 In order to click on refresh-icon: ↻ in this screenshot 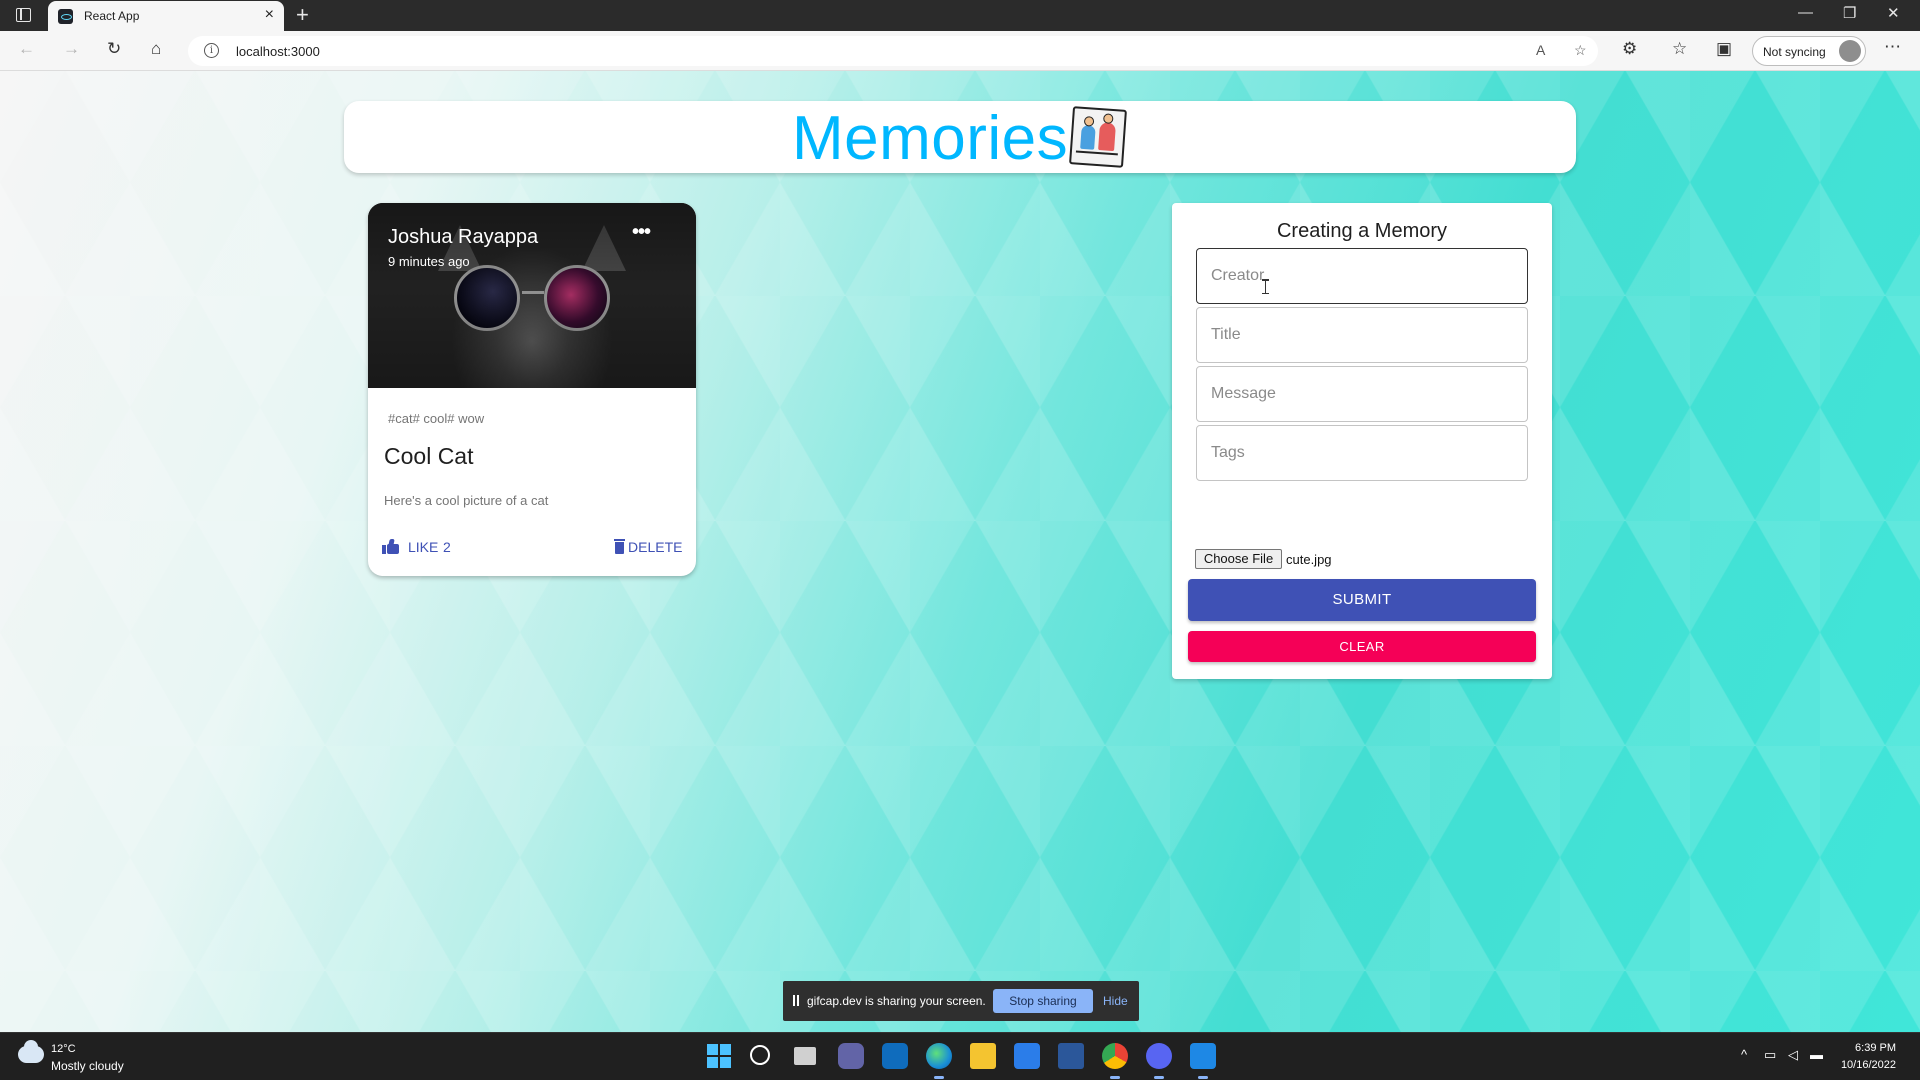, I will do `click(114, 49)`.